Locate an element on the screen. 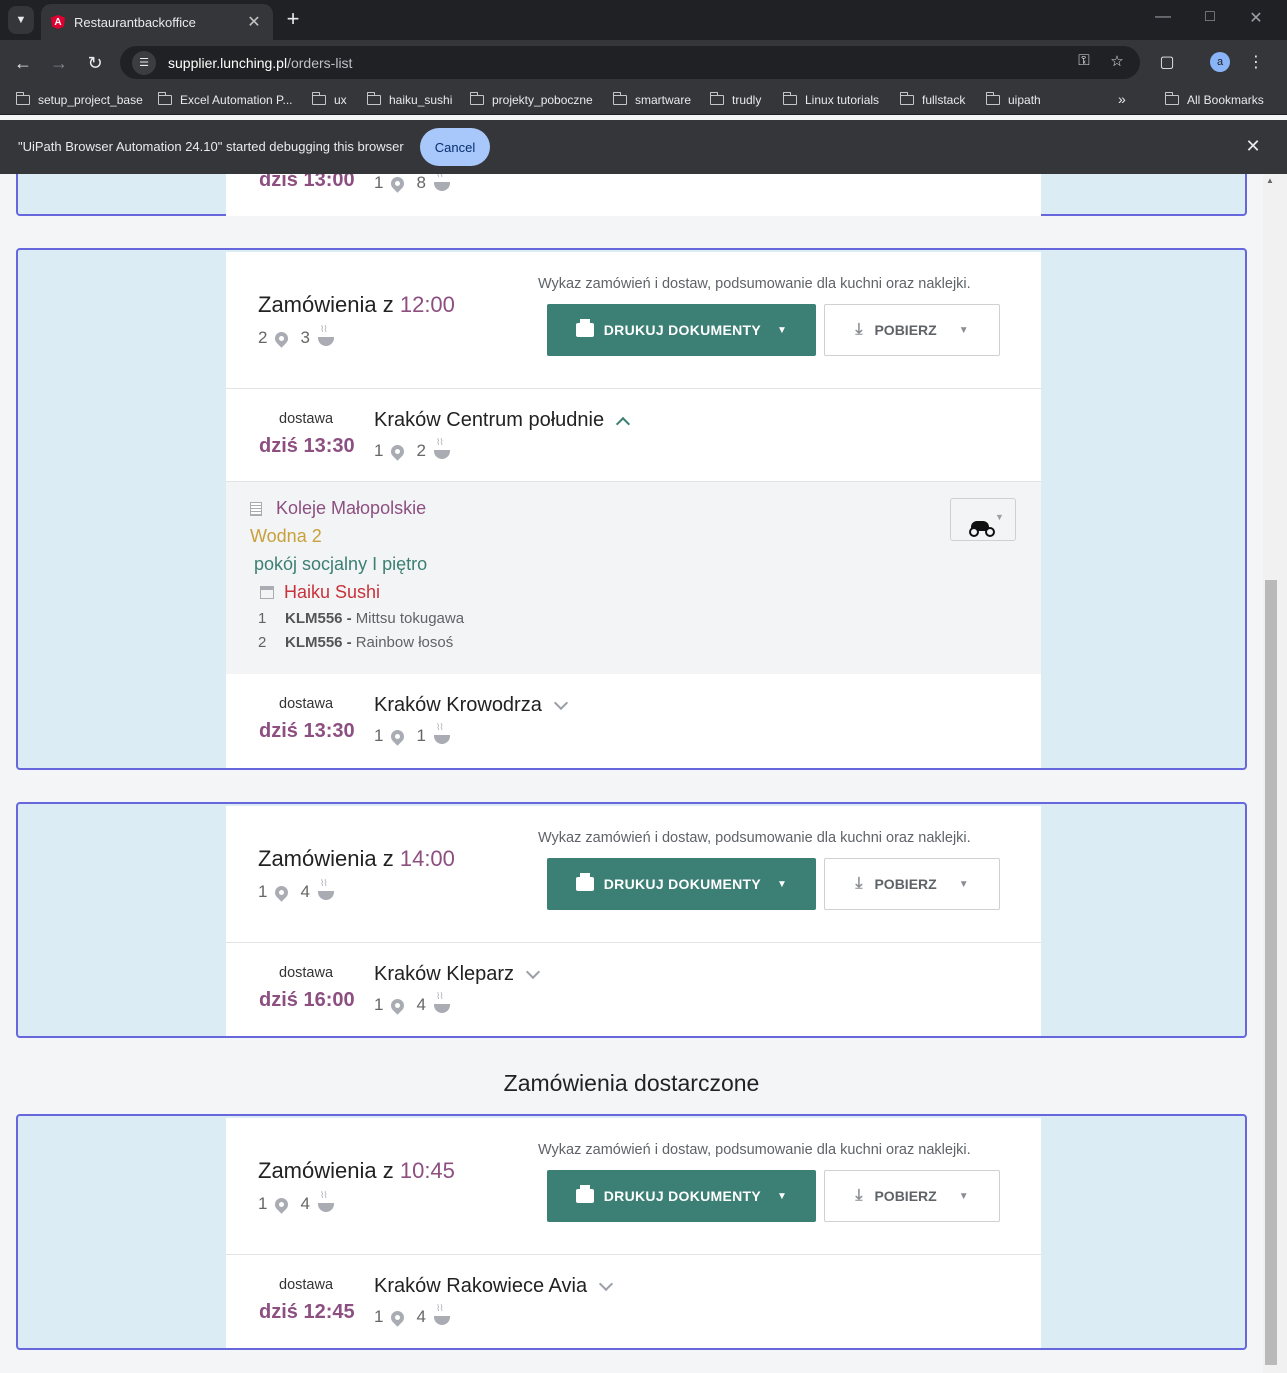 This screenshot has height=1373, width=1287. scroll-up-arrow-icon: ▲ is located at coordinates (1270, 180).